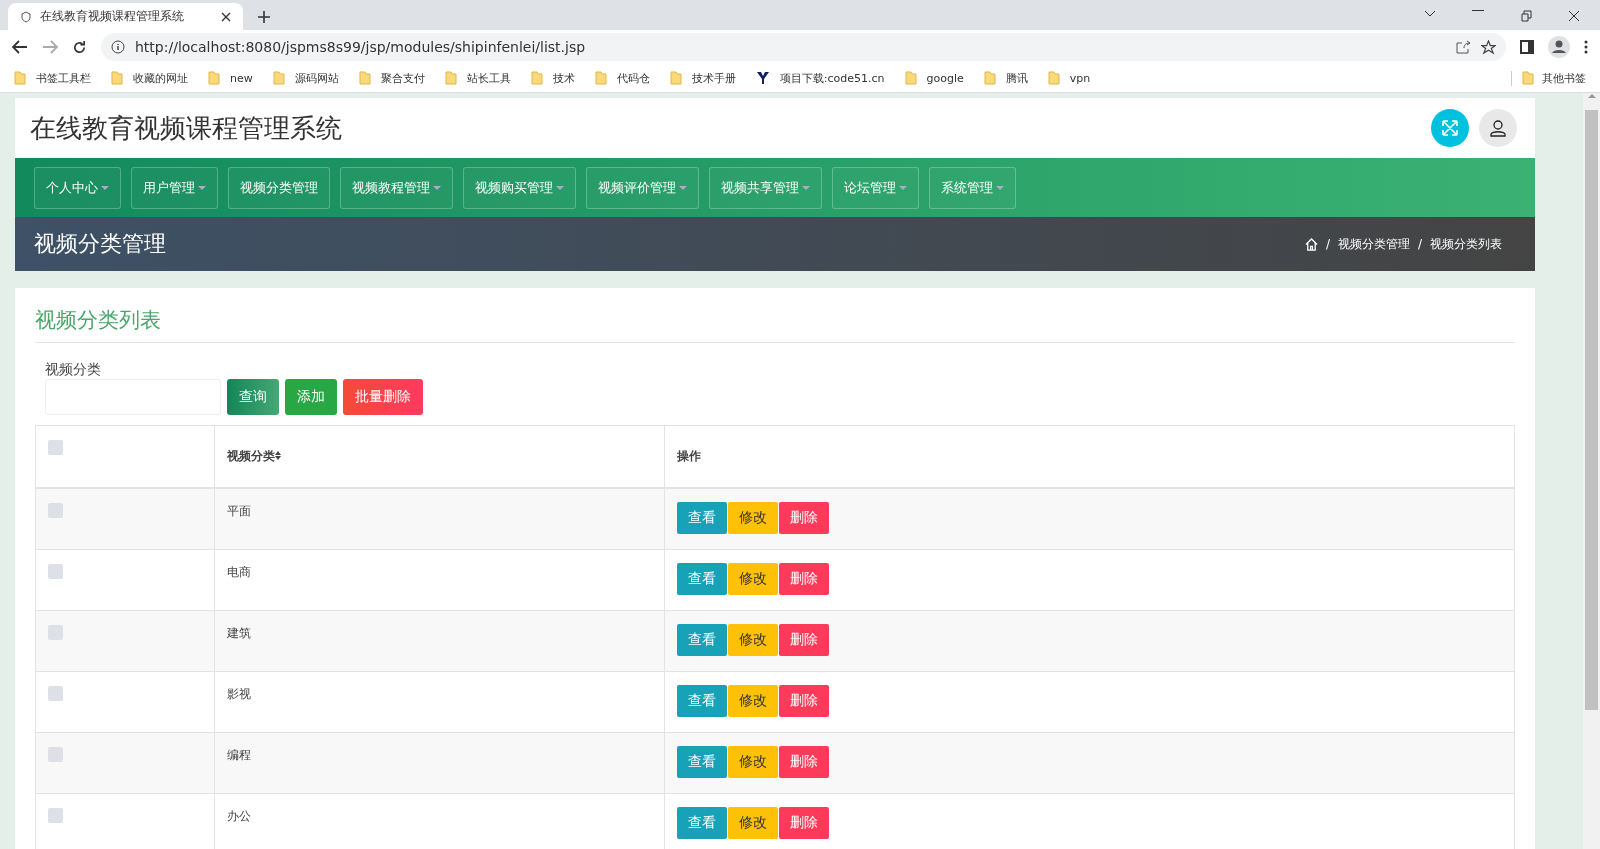 The height and width of the screenshot is (849, 1600). Describe the element at coordinates (633, 78) in the screenshot. I see `bookmark: 代码仓` at that location.